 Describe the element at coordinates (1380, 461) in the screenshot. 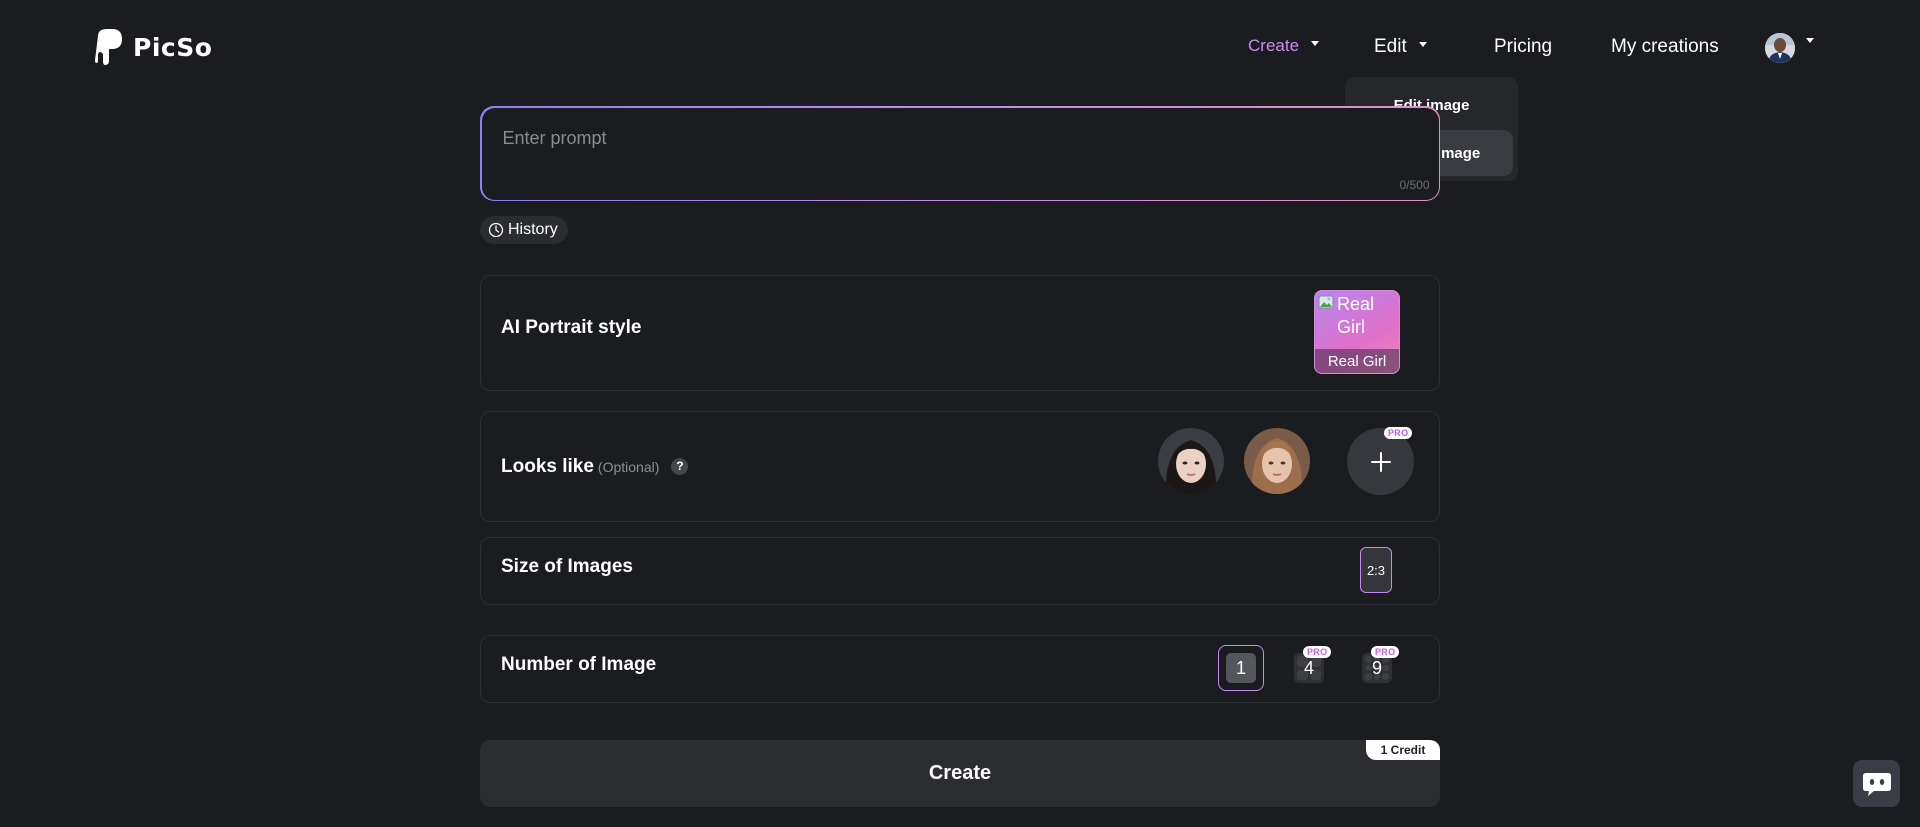

I see `plus-icon` at that location.